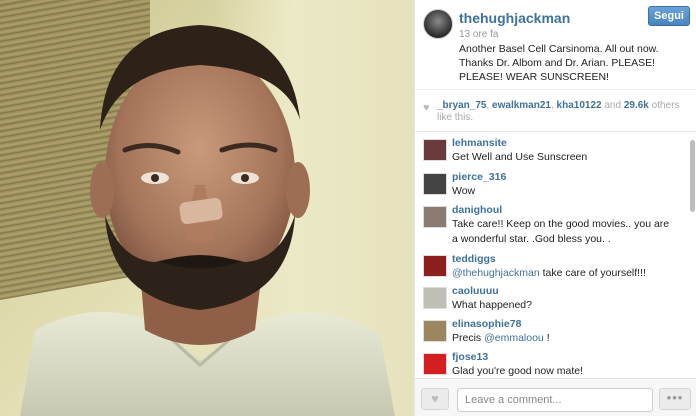  What do you see at coordinates (669, 16) in the screenshot?
I see `follow-button: Segui` at bounding box center [669, 16].